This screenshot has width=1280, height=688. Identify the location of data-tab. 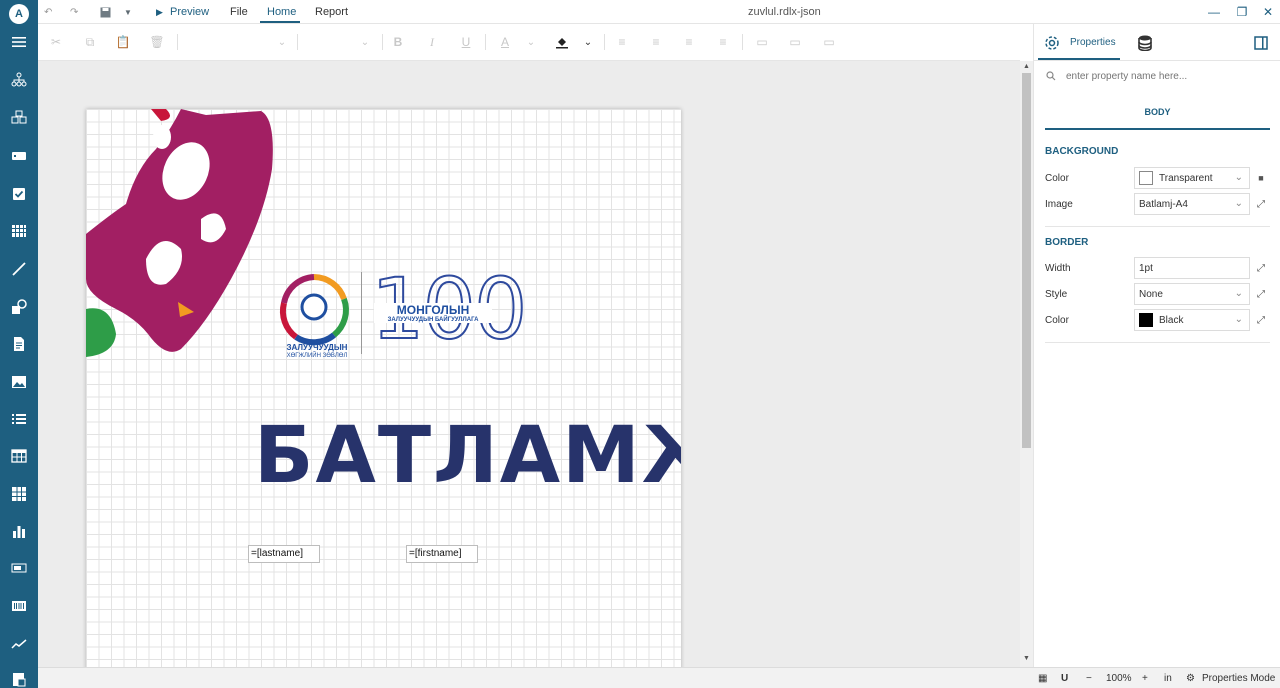
(1145, 42).